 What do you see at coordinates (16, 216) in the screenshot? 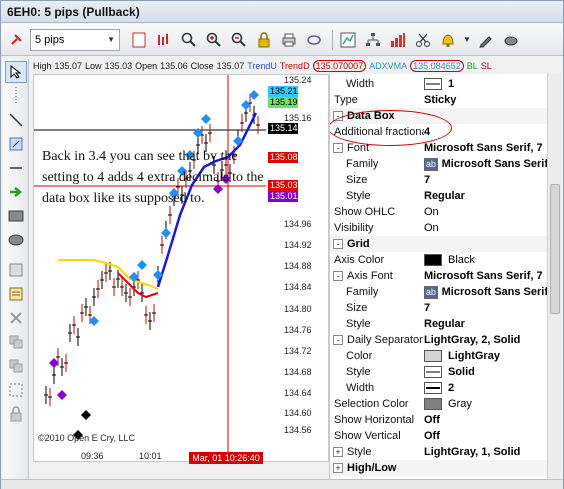
I see `rectangle-icon` at bounding box center [16, 216].